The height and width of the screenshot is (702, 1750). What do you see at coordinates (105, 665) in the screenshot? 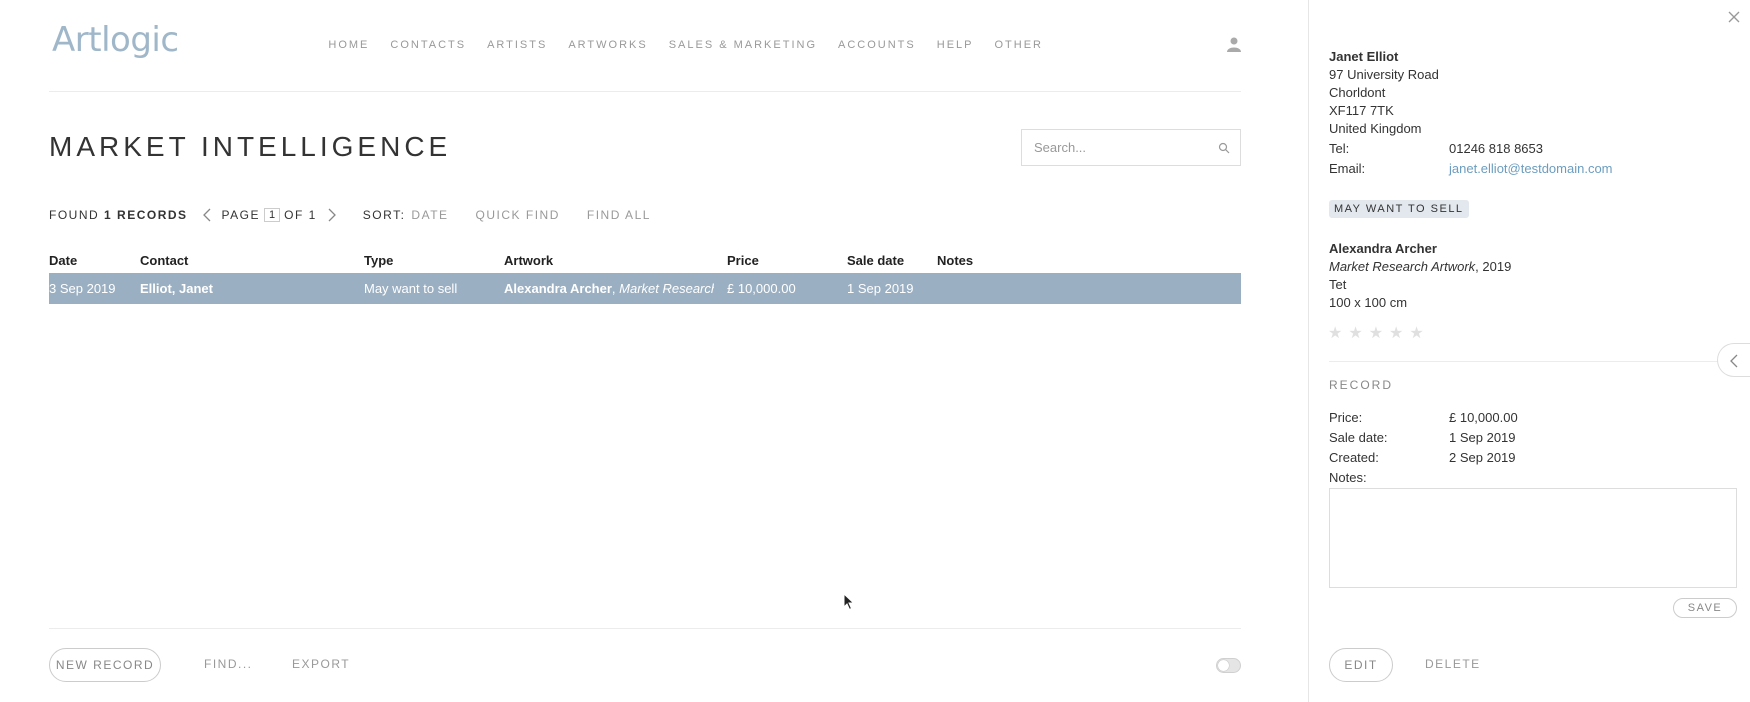
I see `new-record-button: NEW RECORD` at bounding box center [105, 665].